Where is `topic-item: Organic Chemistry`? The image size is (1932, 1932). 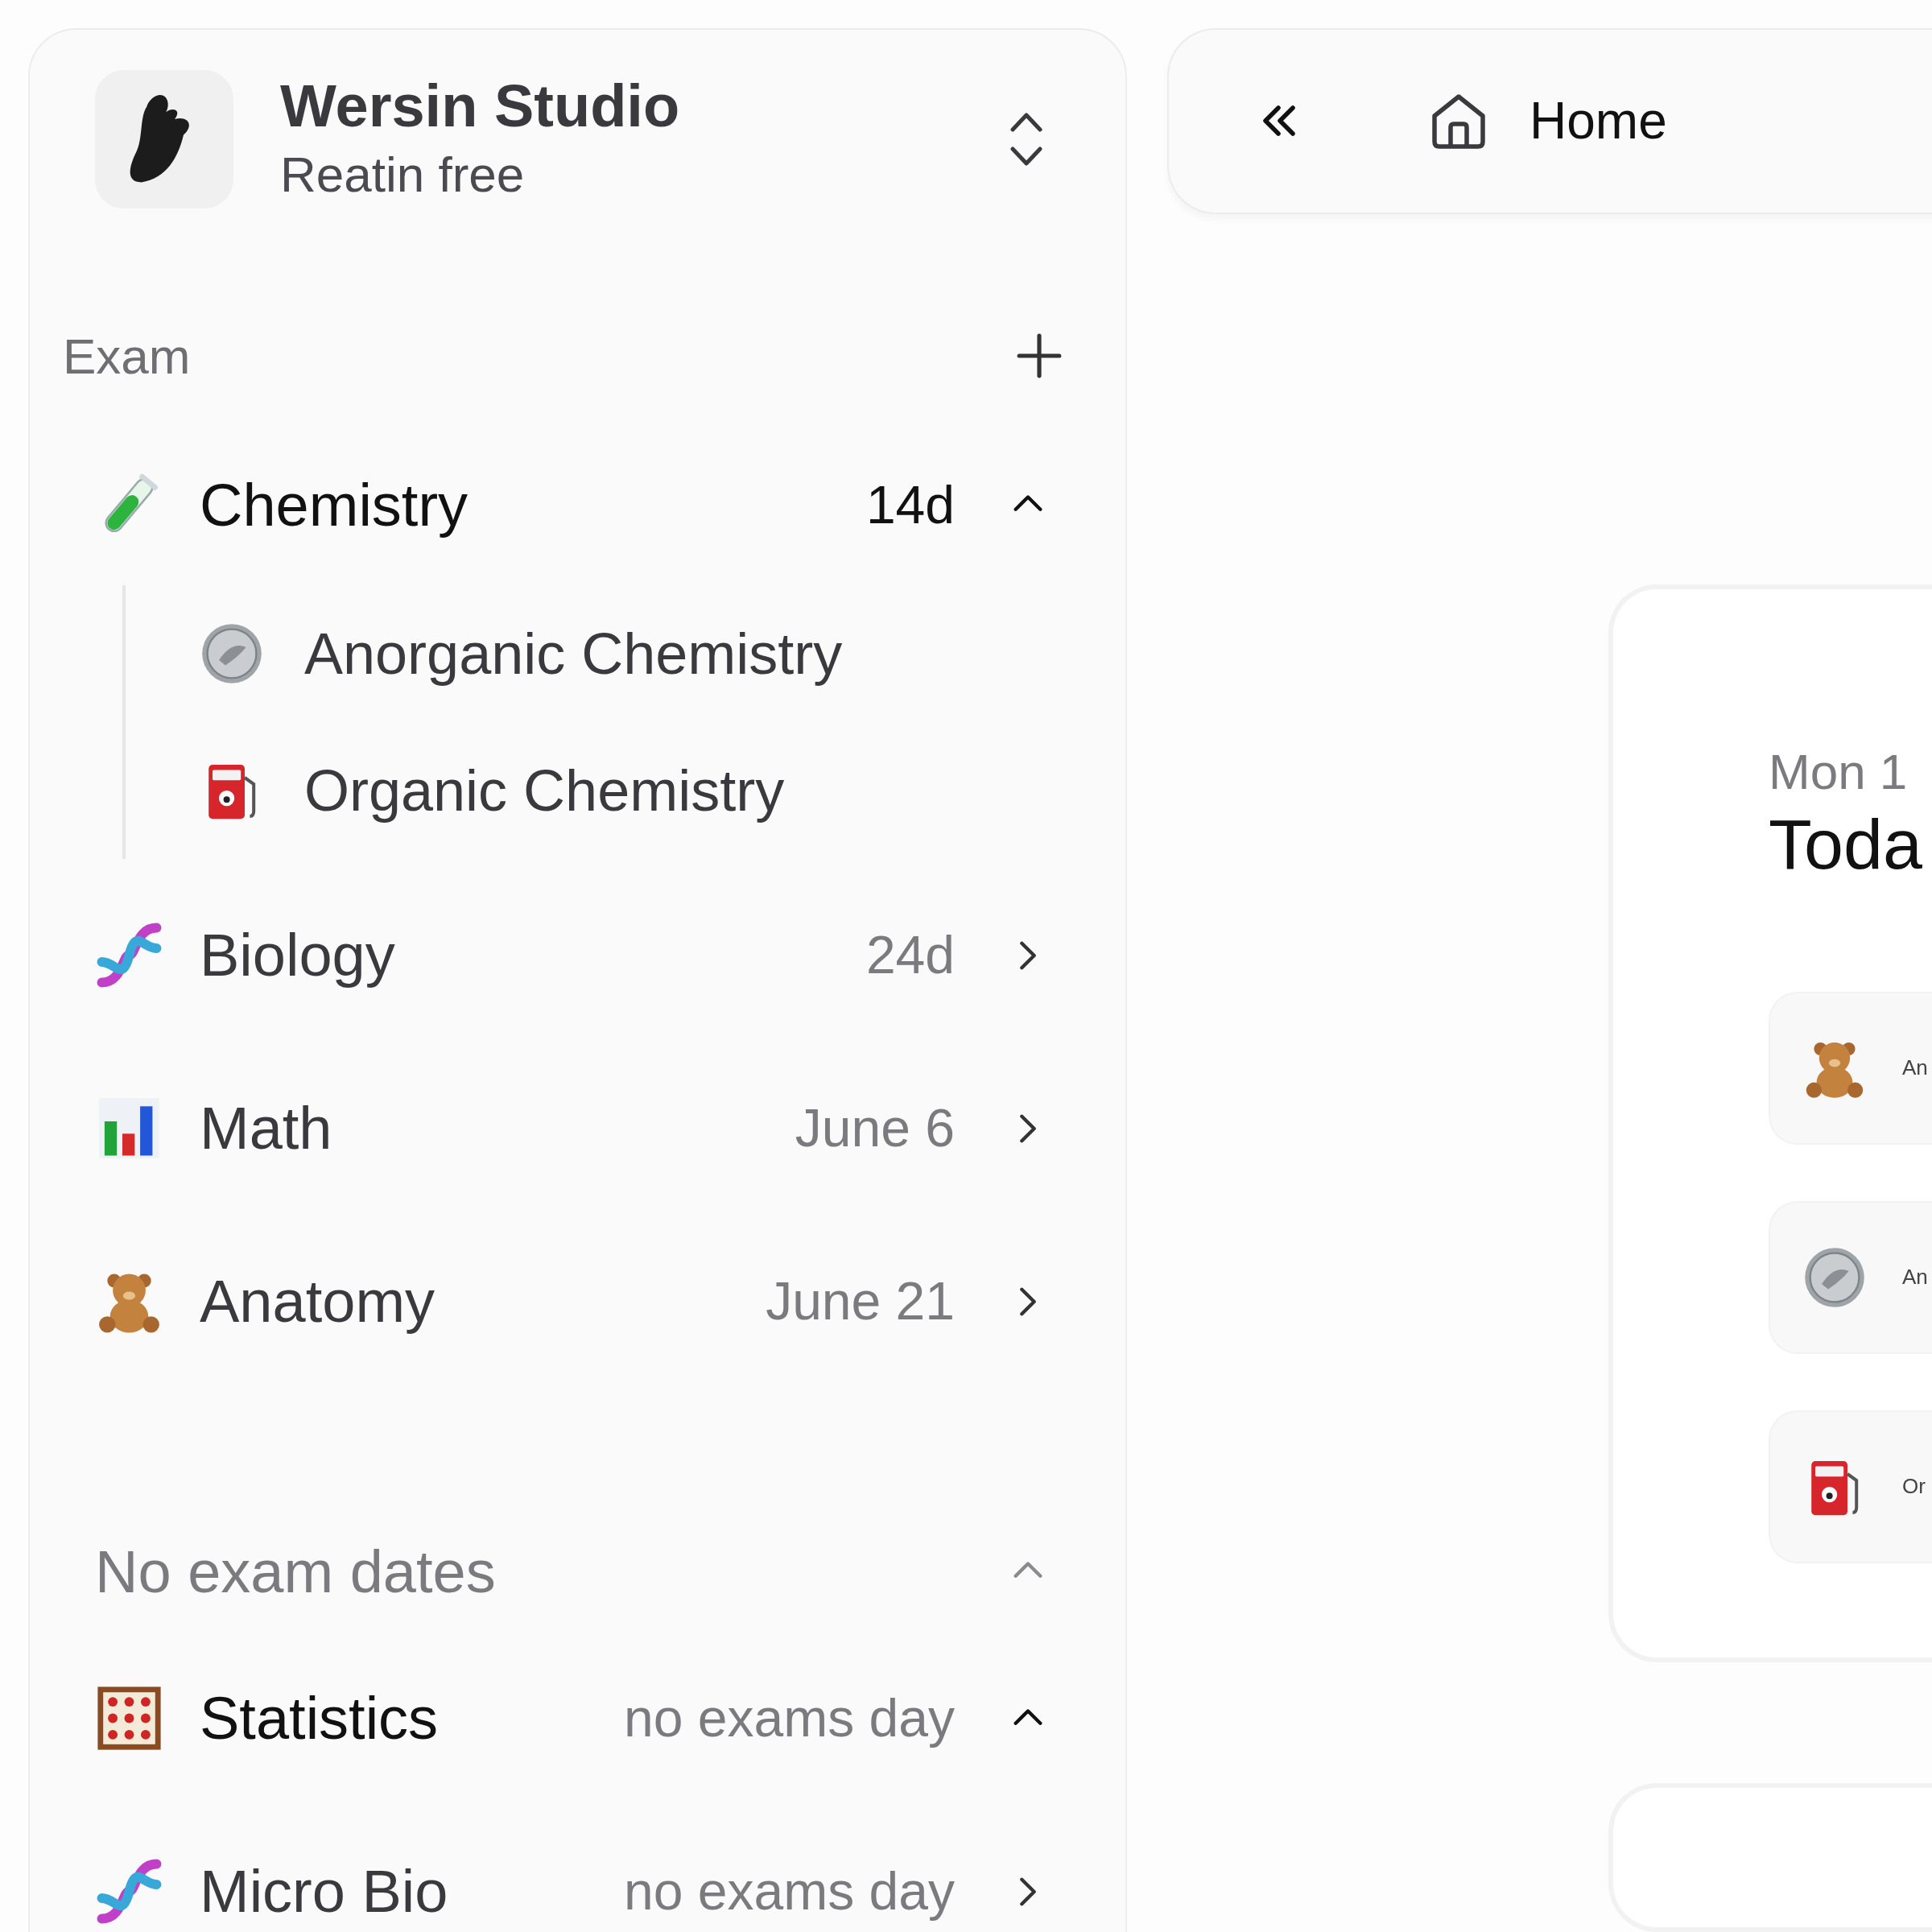
topic-item: Organic Chemistry is located at coordinates (623, 790).